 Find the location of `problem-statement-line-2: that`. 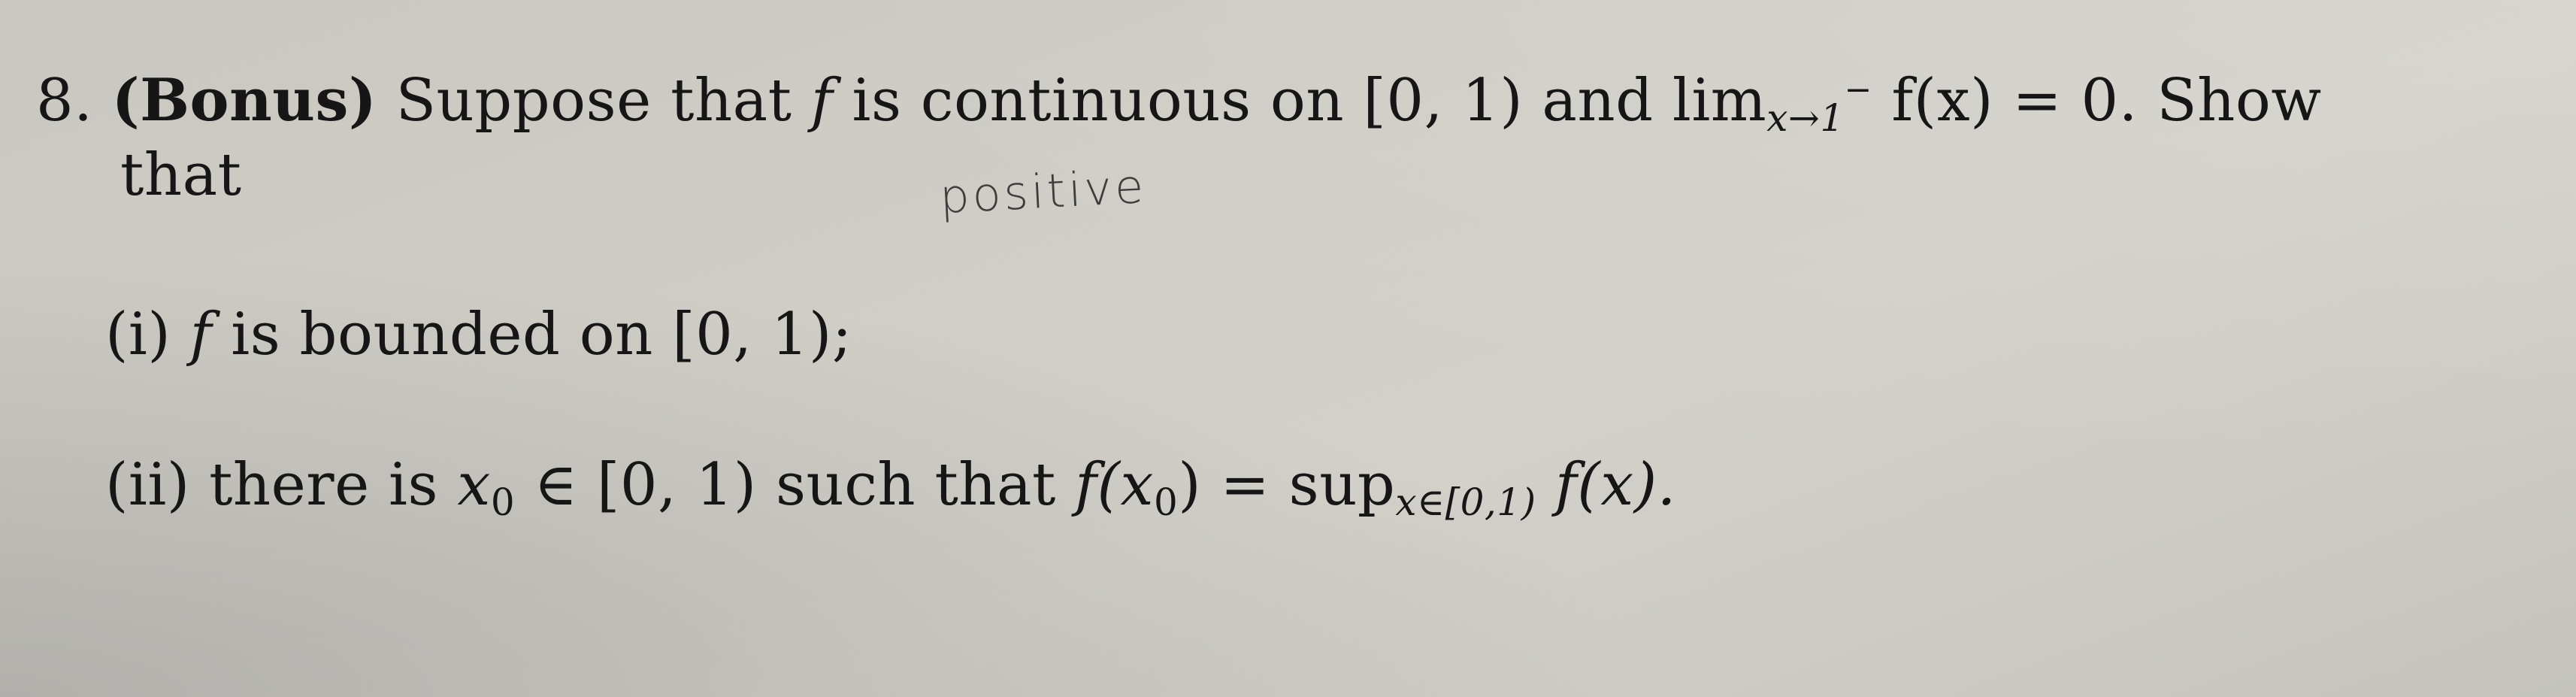

problem-statement-line-2: that is located at coordinates (180, 175).